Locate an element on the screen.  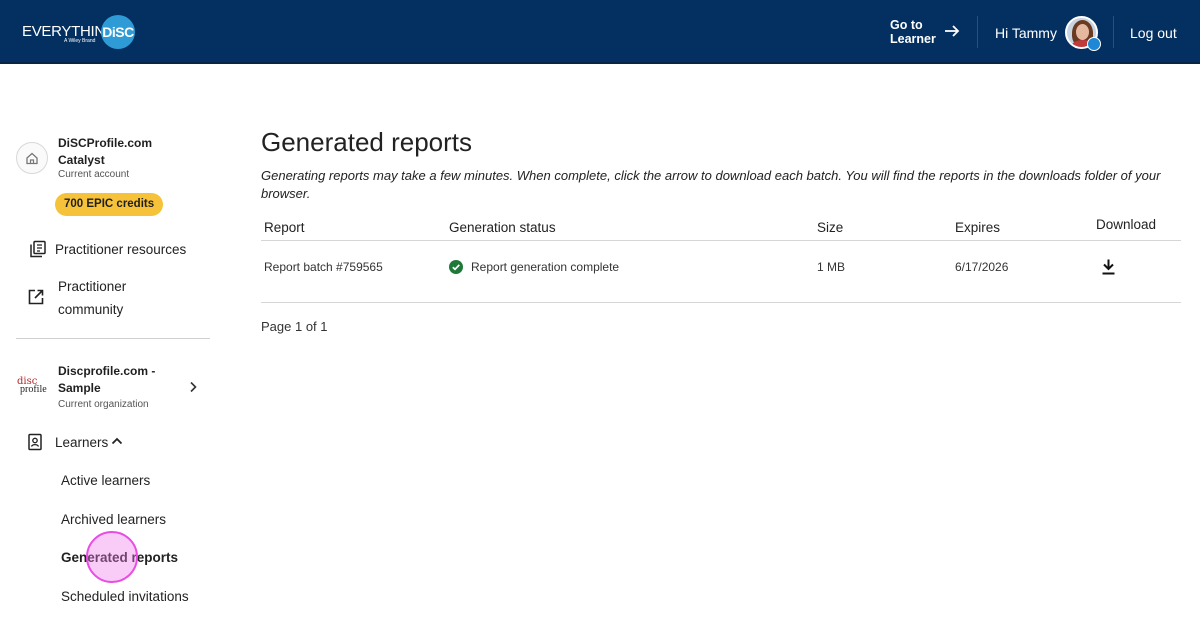
organization-logo: disc profile is located at coordinates (33, 387).